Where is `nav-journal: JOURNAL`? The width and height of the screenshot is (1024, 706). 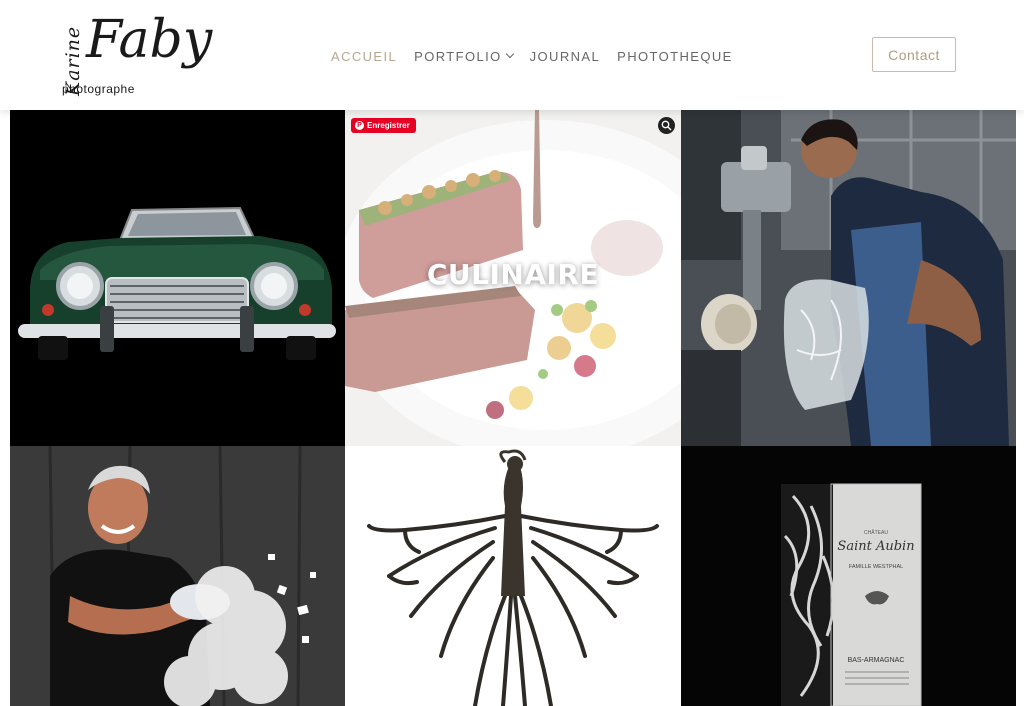
nav-journal: JOURNAL is located at coordinates (565, 56).